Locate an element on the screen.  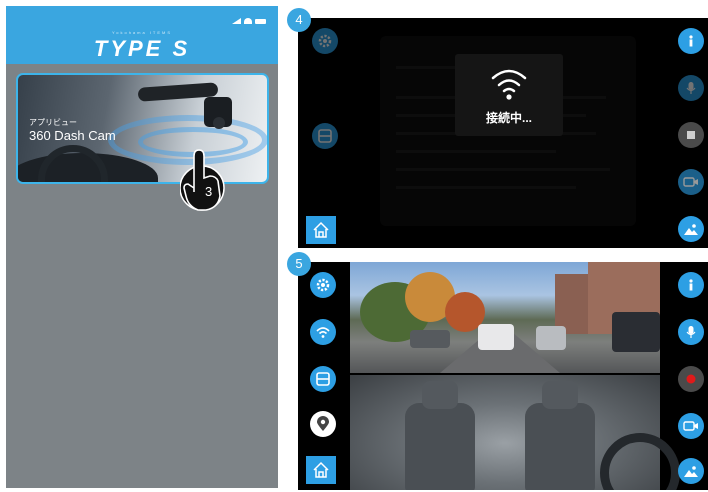
record-button is located at coordinates (691, 379).